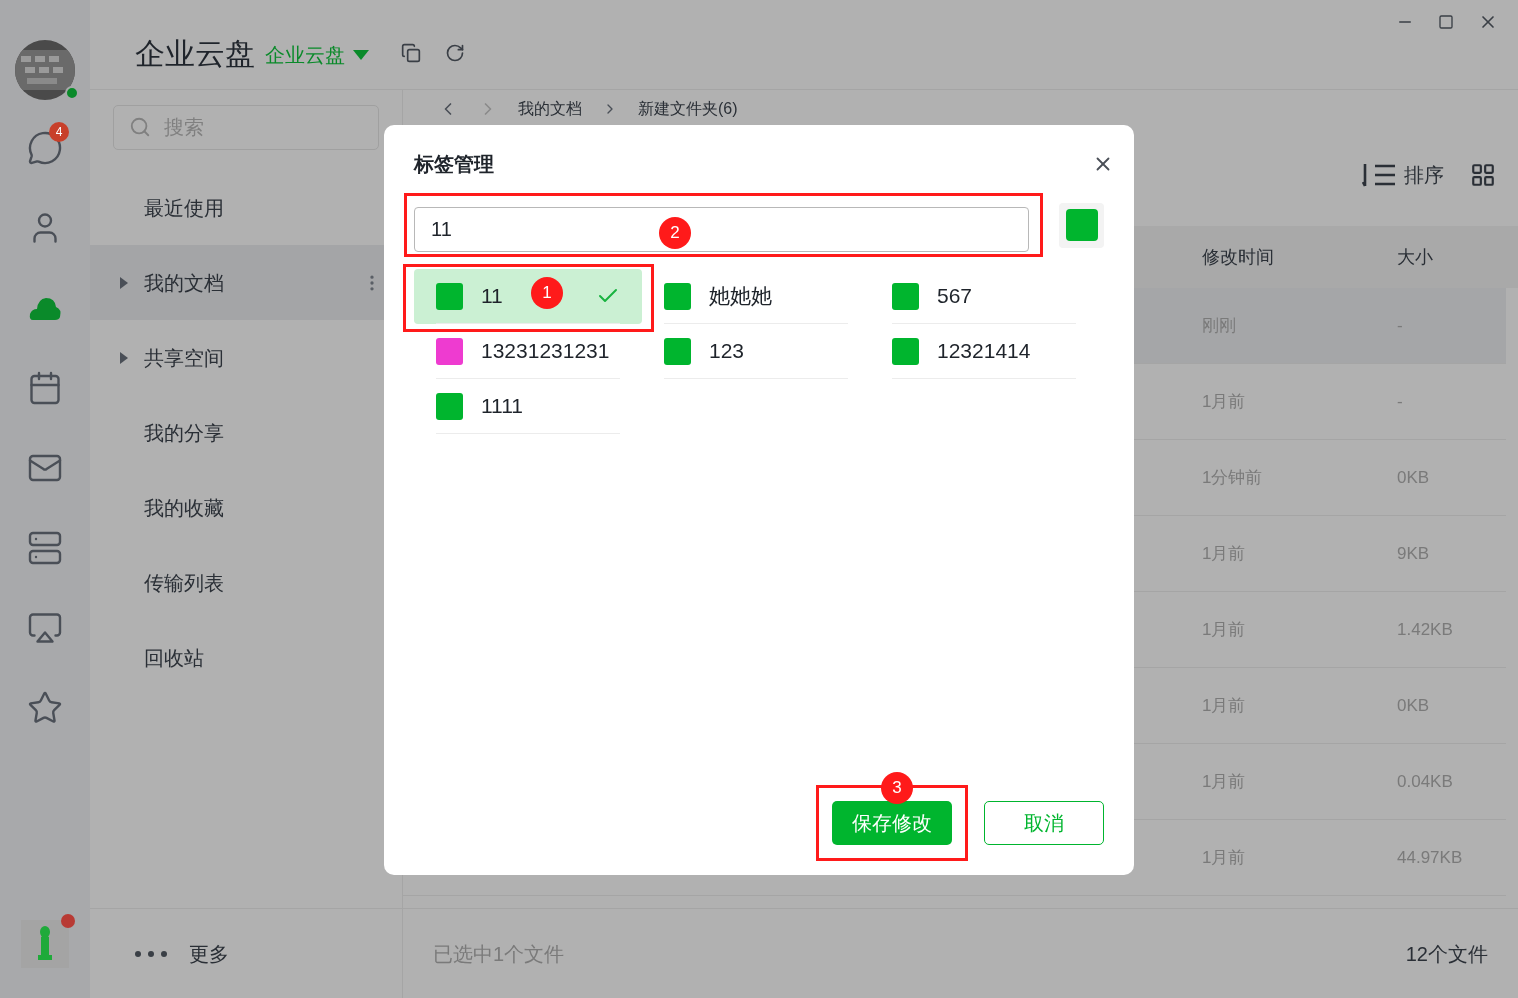 The image size is (1518, 998). What do you see at coordinates (455, 53) in the screenshot?
I see `refresh-icon` at bounding box center [455, 53].